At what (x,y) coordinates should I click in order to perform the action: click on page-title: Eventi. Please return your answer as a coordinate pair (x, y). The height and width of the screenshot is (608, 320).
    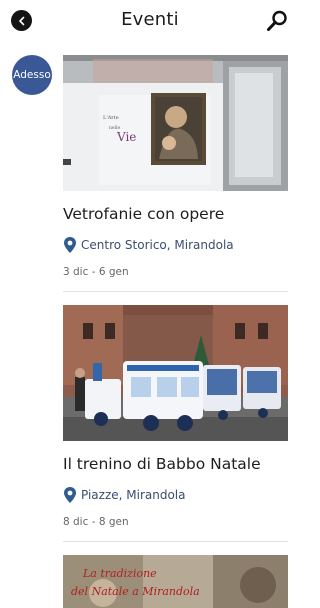
    Looking at the image, I should click on (150, 19).